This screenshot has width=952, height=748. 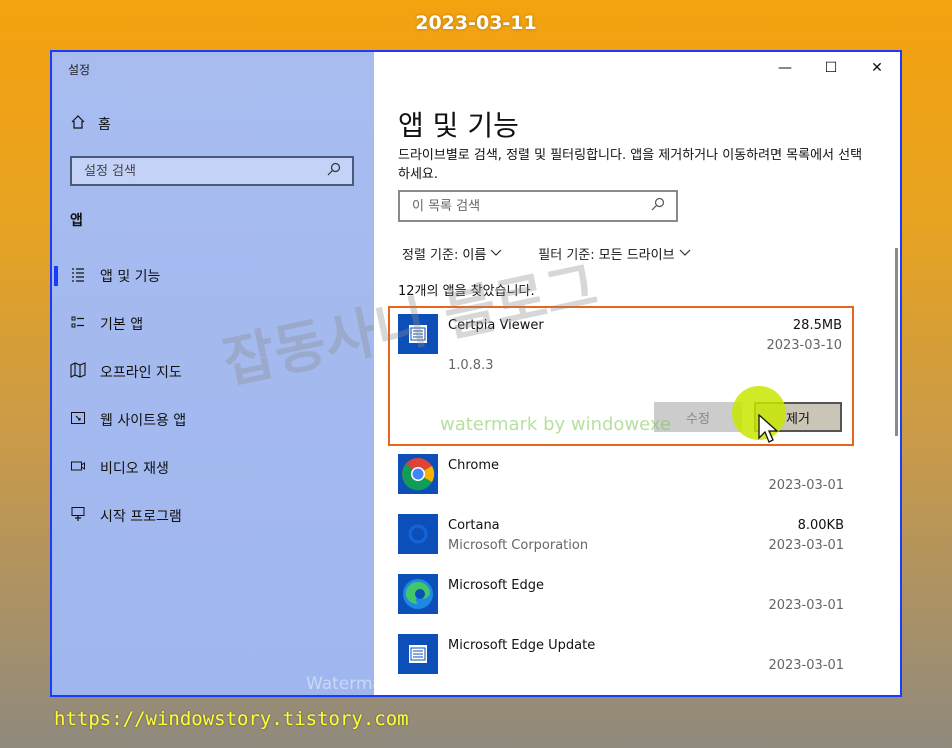 I want to click on startup-icon, so click(x=78, y=516).